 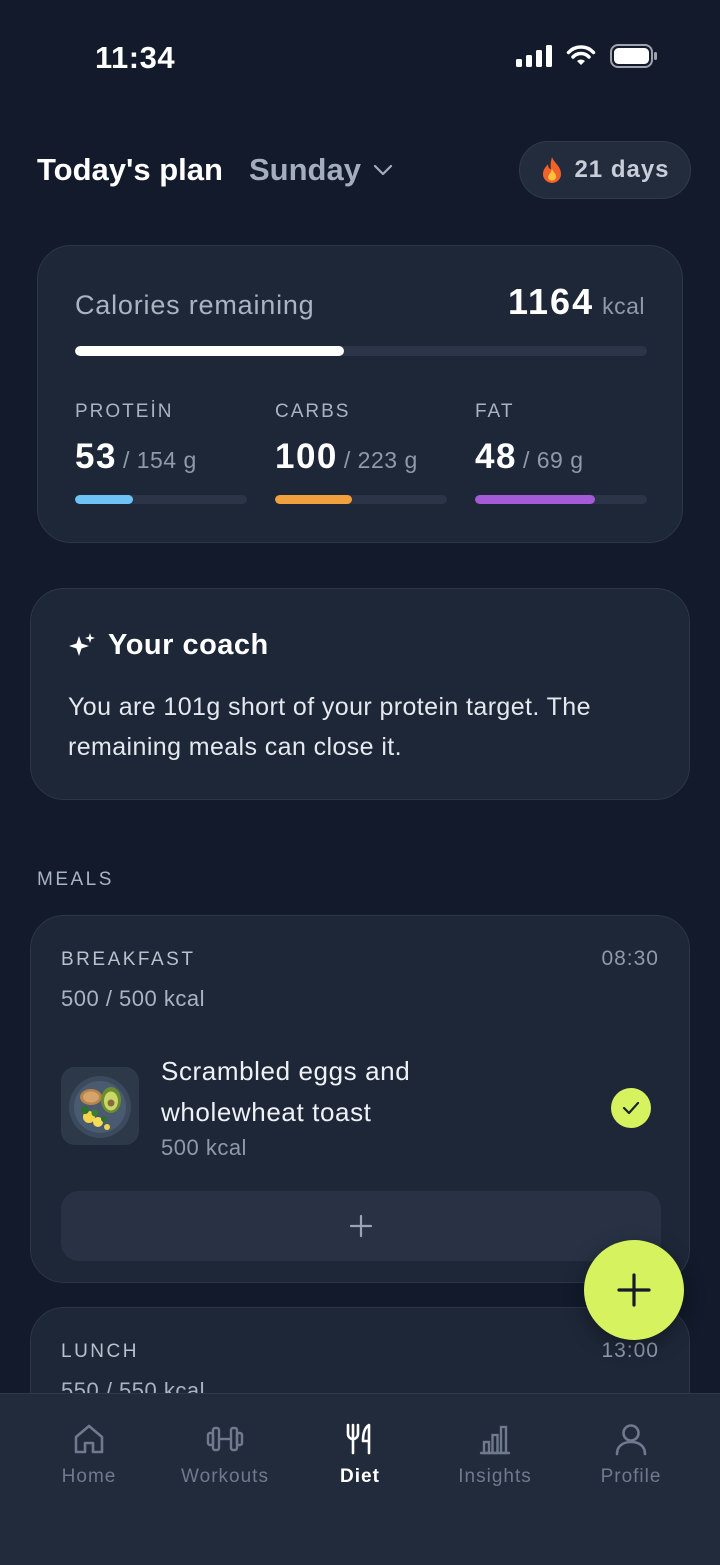 I want to click on macro-protein: PROTEİN 53 / 154 g, so click(x=161, y=452).